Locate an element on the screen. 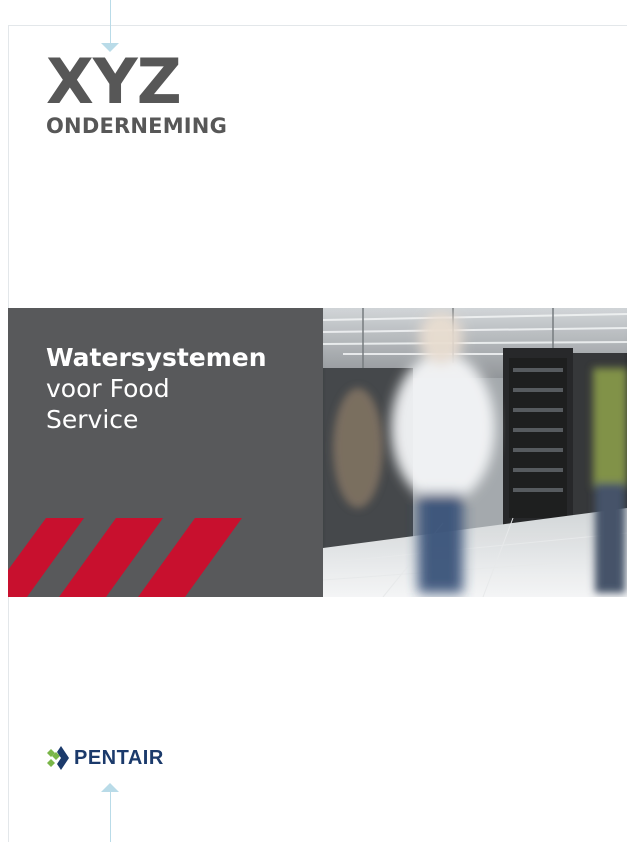  logo-text: PENTAIR is located at coordinates (119, 757).